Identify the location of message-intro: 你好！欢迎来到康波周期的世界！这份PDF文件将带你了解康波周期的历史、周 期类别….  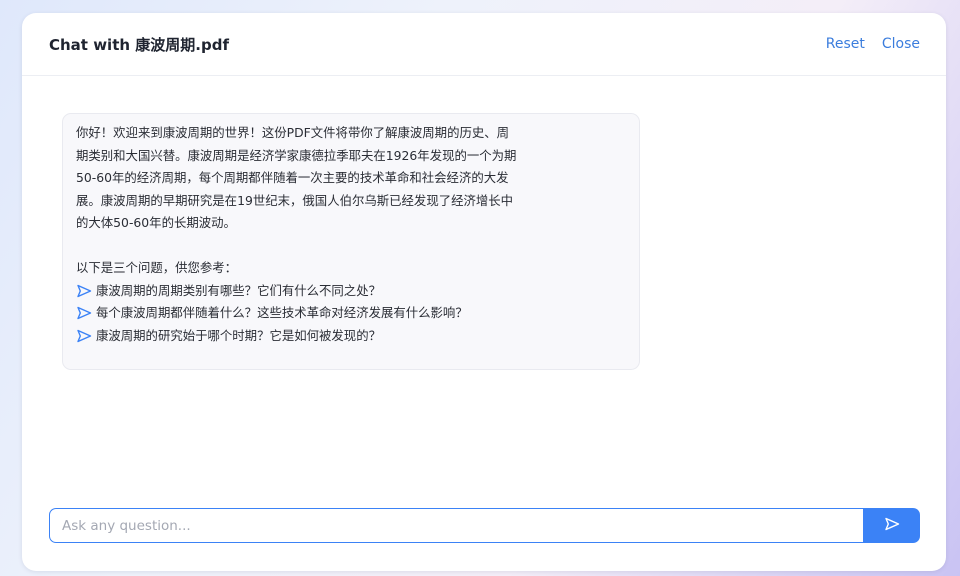
(296, 177).